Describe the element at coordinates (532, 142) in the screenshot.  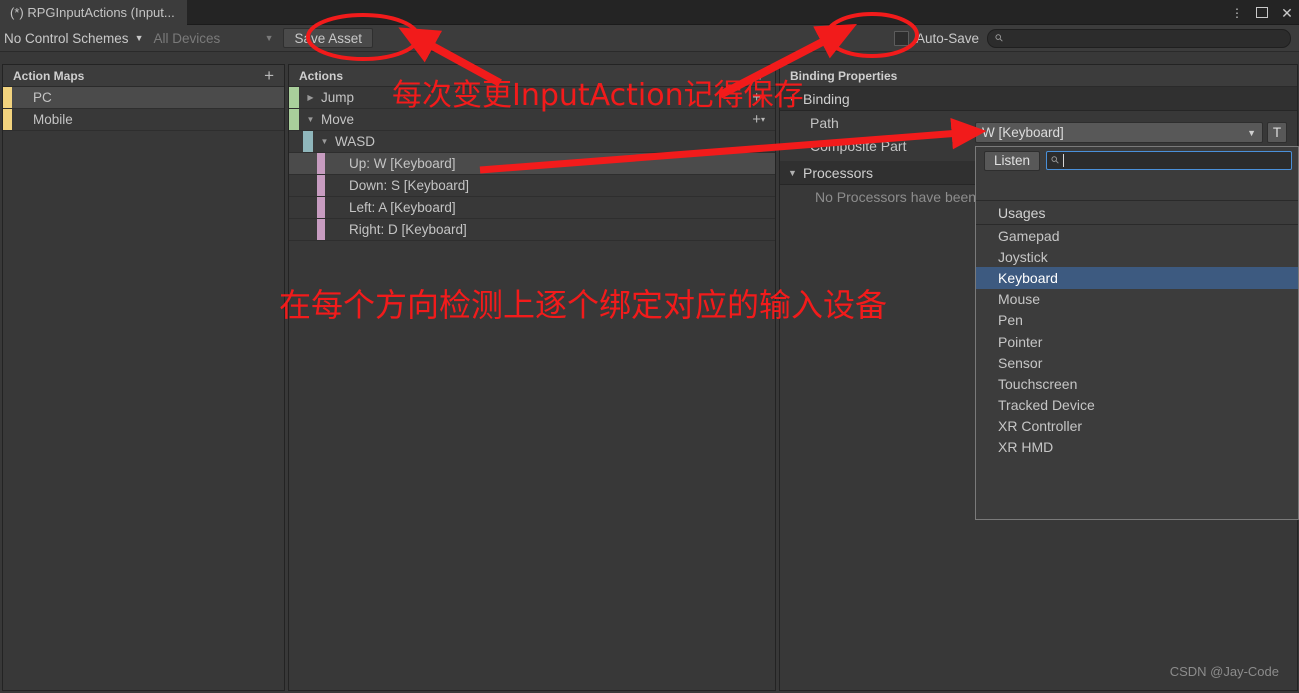
I see `action-tree-row: ▼ WASD` at that location.